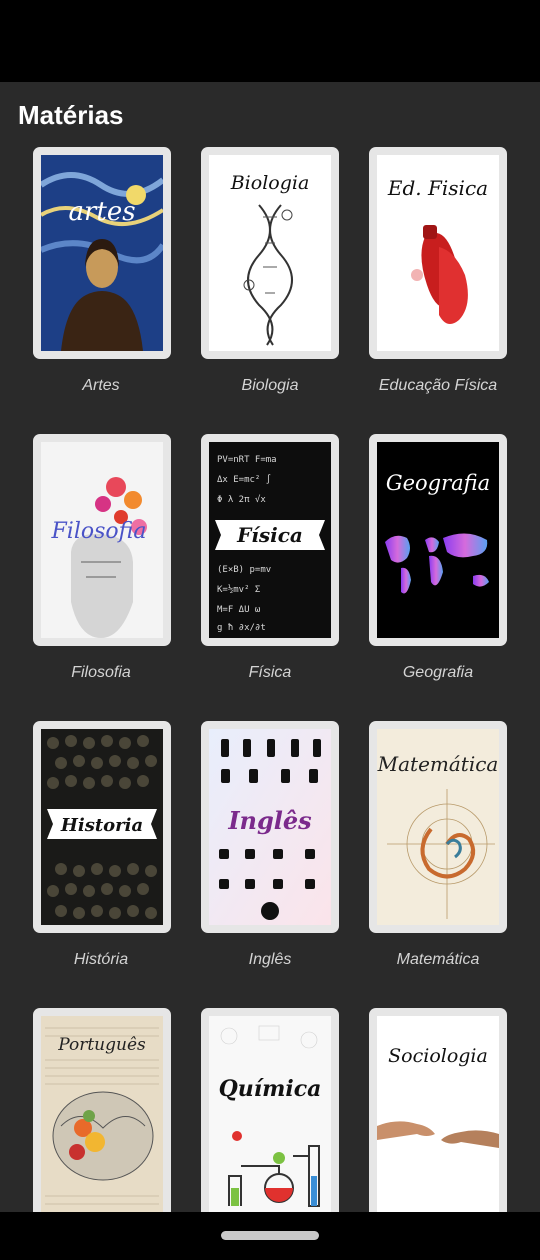 This screenshot has height=1260, width=540. What do you see at coordinates (437, 764) in the screenshot?
I see `matematica-cover-title: Matemática` at bounding box center [437, 764].